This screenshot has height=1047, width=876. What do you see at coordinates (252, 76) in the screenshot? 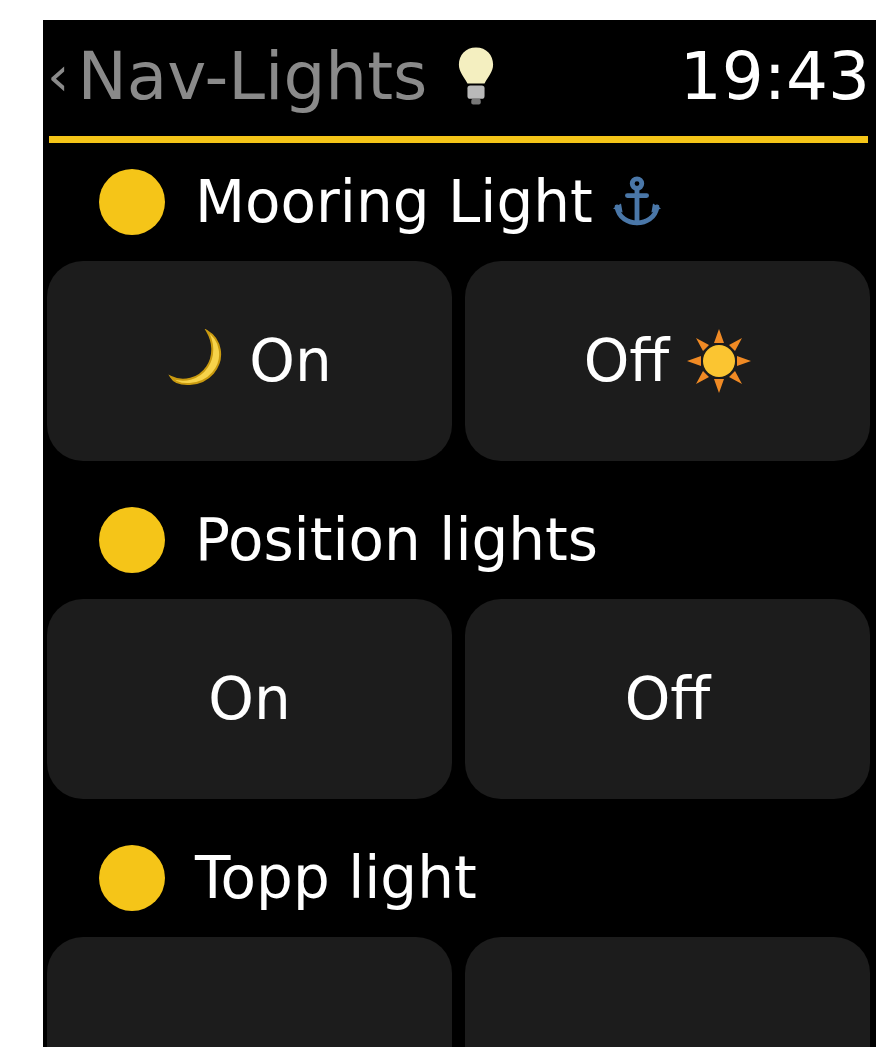
I see `screen-title: Nav-Lights` at bounding box center [252, 76].